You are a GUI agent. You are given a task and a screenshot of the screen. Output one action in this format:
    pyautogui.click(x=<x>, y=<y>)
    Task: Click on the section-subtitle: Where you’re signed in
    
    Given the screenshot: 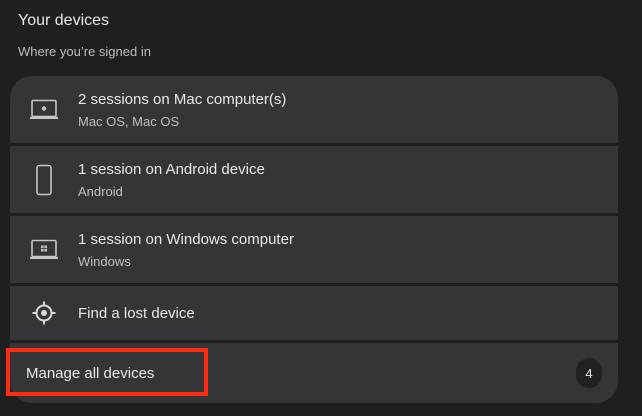 What is the action you would take?
    pyautogui.click(x=84, y=51)
    